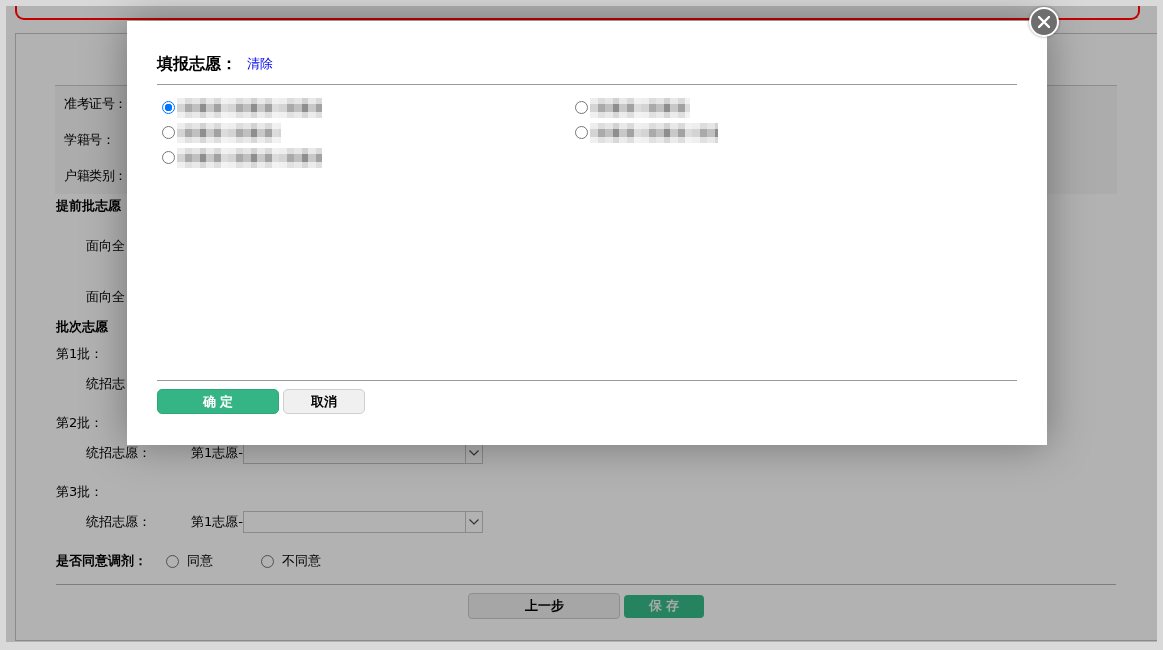  What do you see at coordinates (105, 384) in the screenshot?
I see `field-label: 统招志` at bounding box center [105, 384].